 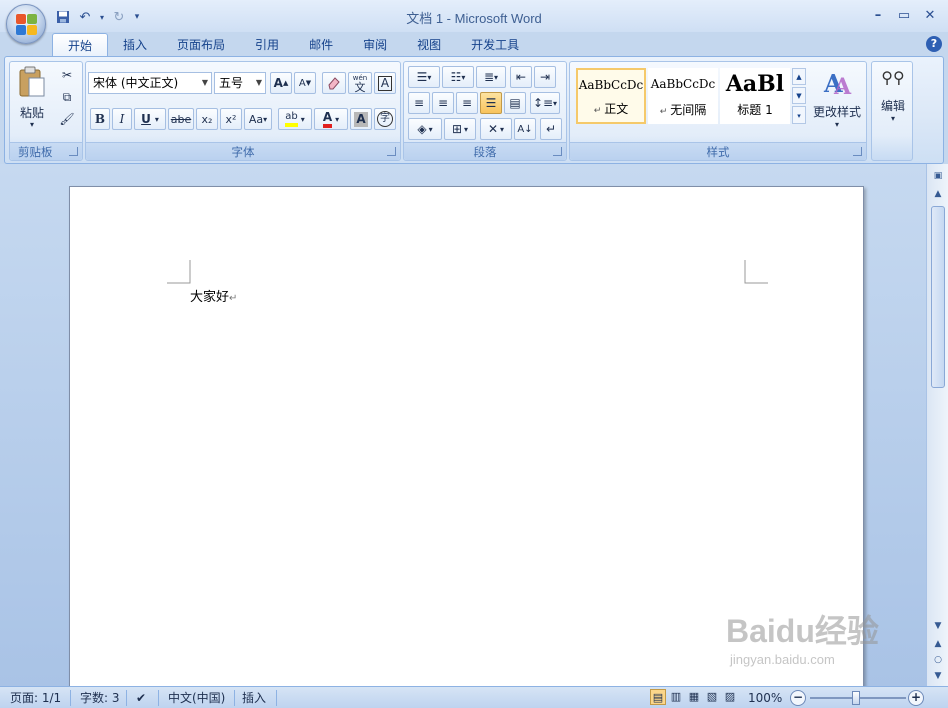 What do you see at coordinates (67, 75) in the screenshot?
I see `cut-icon: ✂` at bounding box center [67, 75].